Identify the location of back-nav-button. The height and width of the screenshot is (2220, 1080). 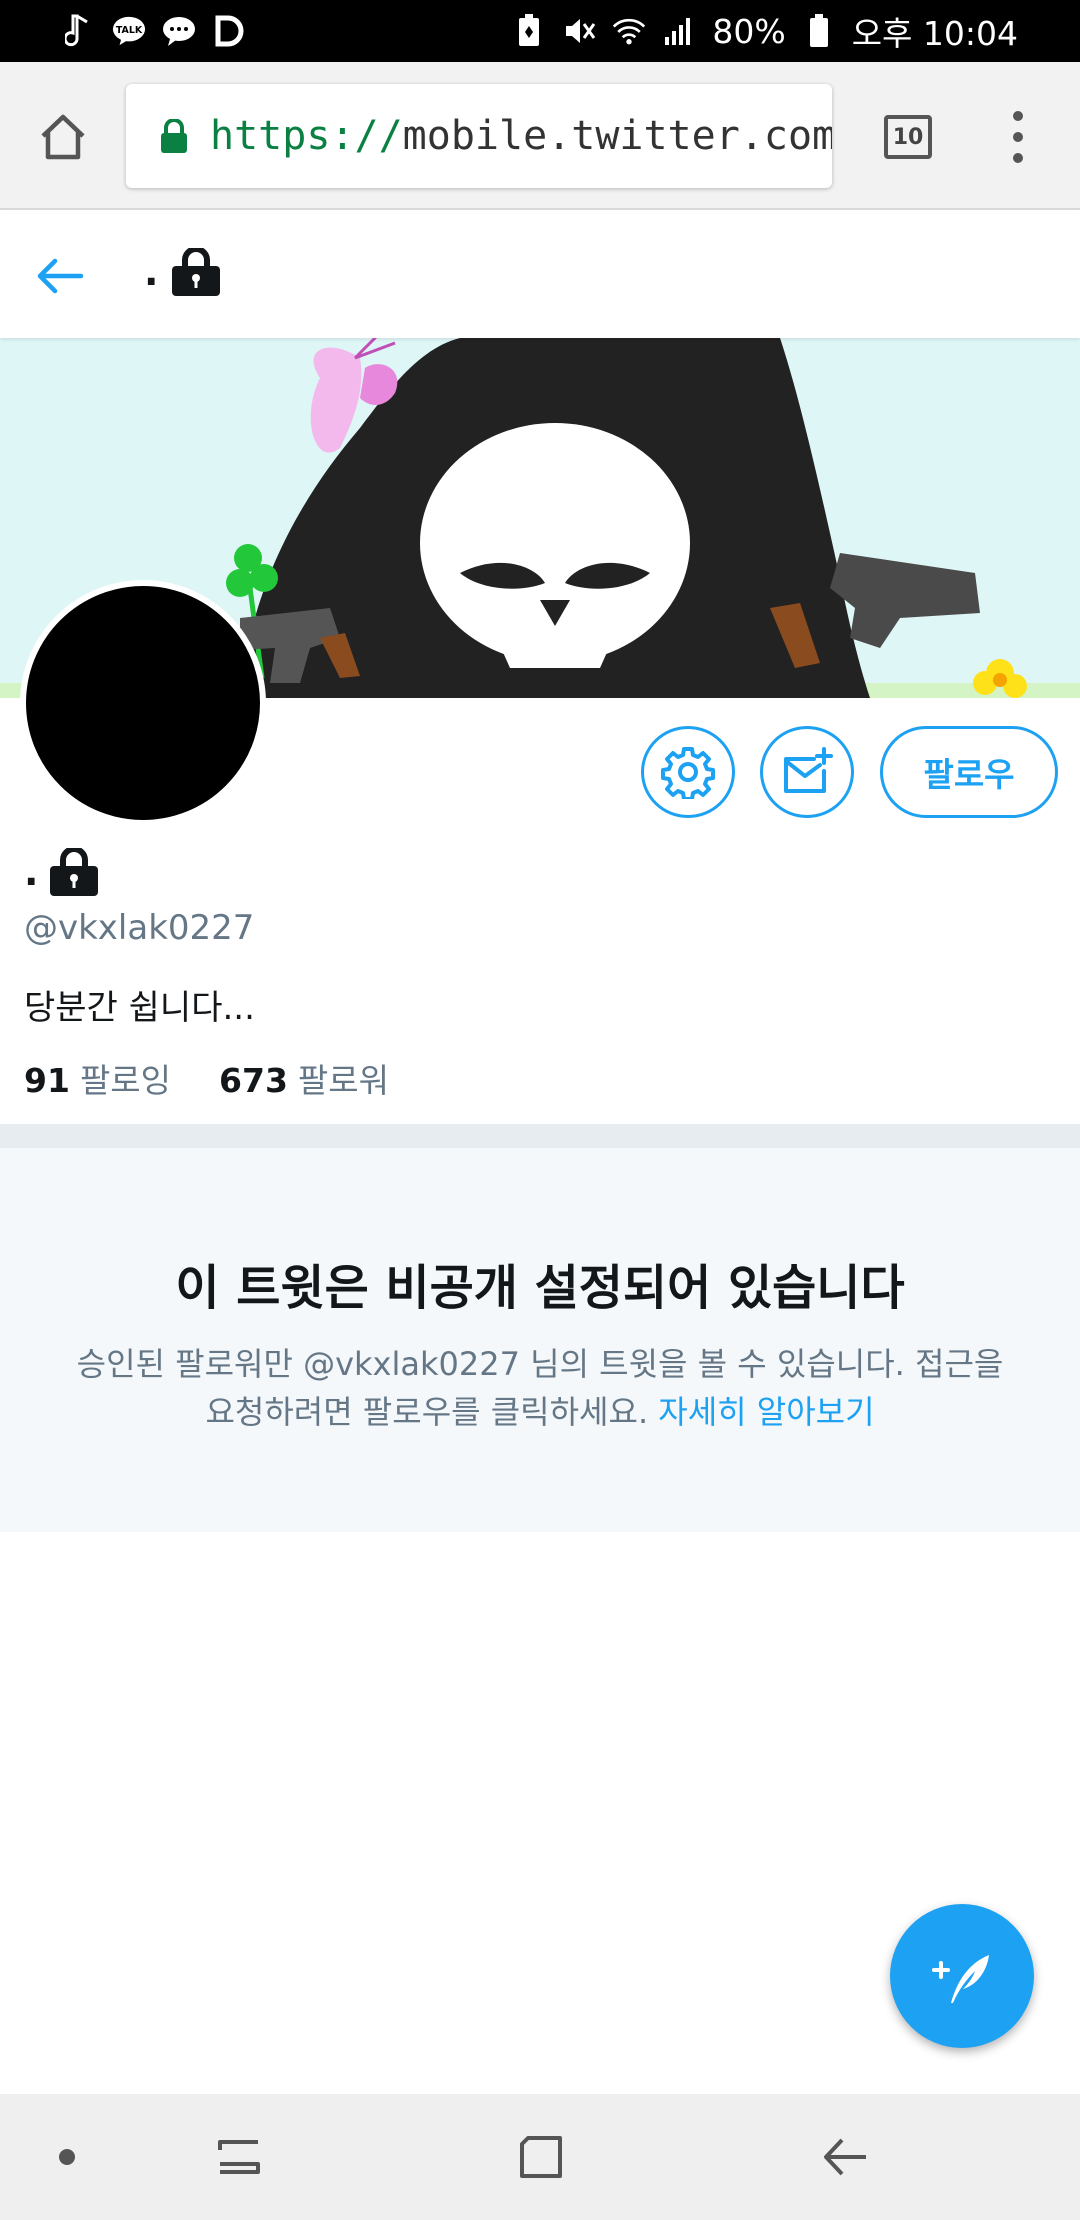
(845, 2157).